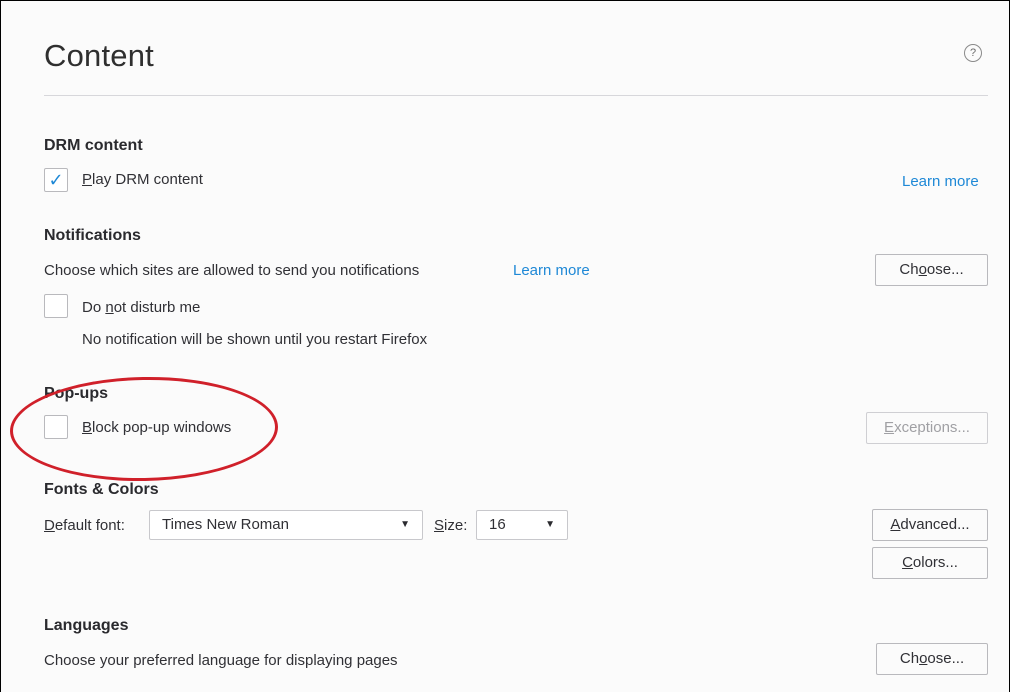 This screenshot has height=693, width=1010. I want to click on do-not-disturb-checkbox, so click(56, 306).